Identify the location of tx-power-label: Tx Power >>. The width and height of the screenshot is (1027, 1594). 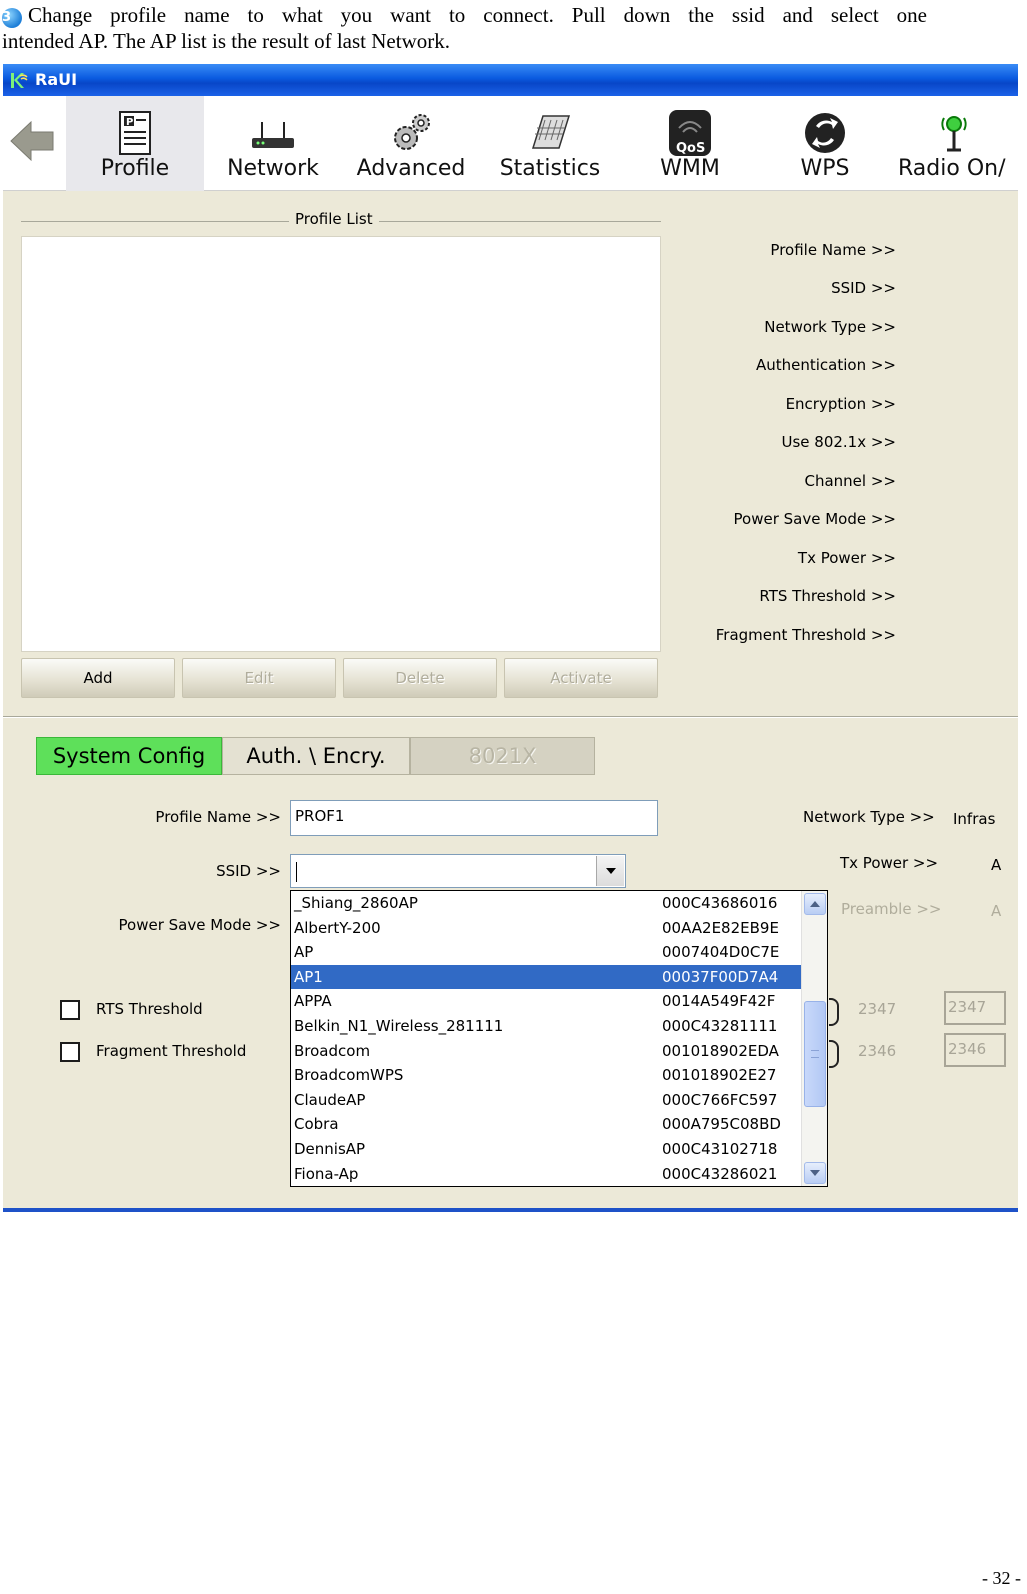
(889, 863).